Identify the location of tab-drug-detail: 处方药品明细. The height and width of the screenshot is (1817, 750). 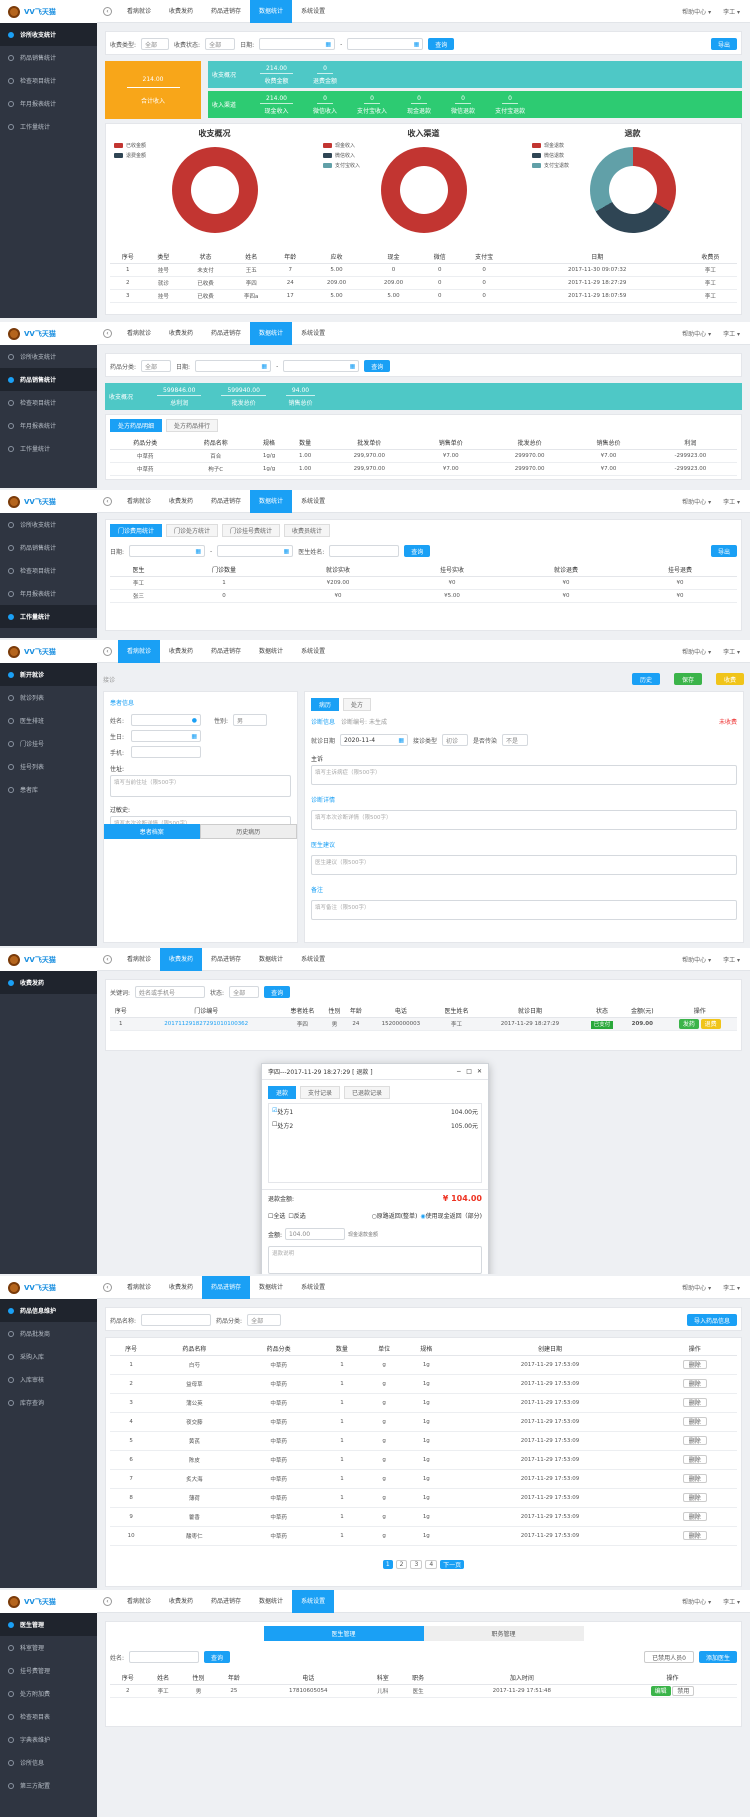
(136, 425).